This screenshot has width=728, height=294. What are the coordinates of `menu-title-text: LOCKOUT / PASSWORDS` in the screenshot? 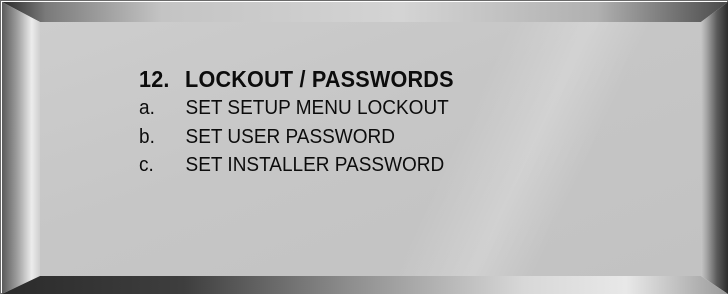 It's located at (319, 79).